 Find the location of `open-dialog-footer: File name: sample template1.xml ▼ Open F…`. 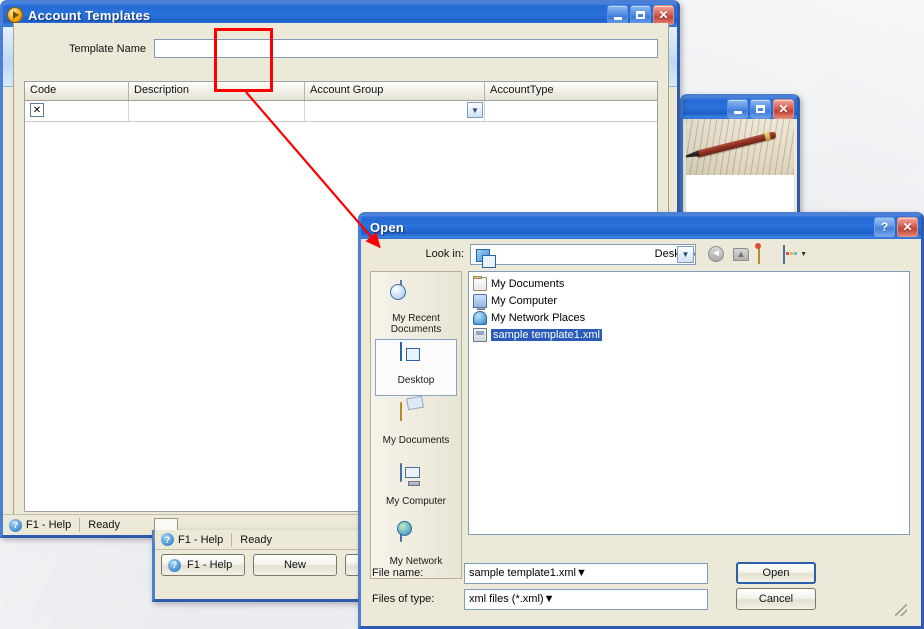

open-dialog-footer: File name: sample template1.xml ▼ Open F… is located at coordinates (640, 590).